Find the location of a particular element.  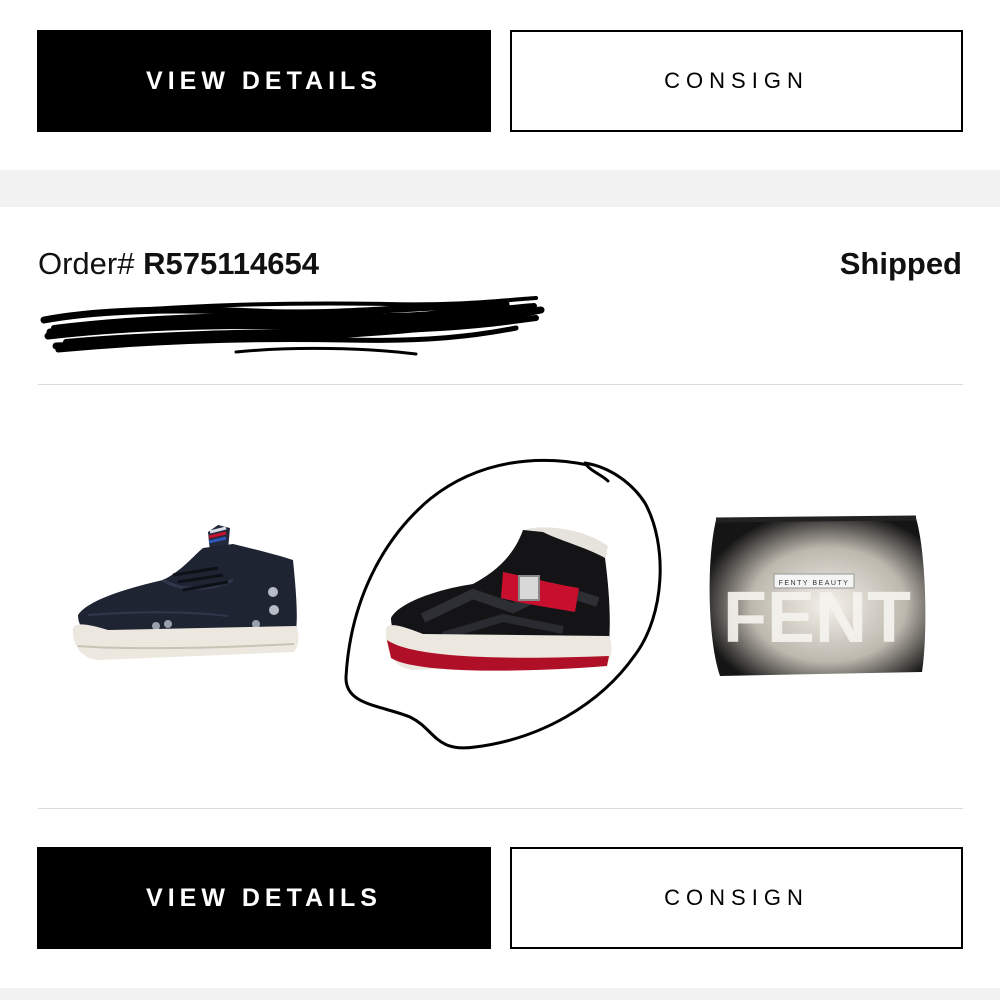

order-status: Shipped is located at coordinates (900, 263).